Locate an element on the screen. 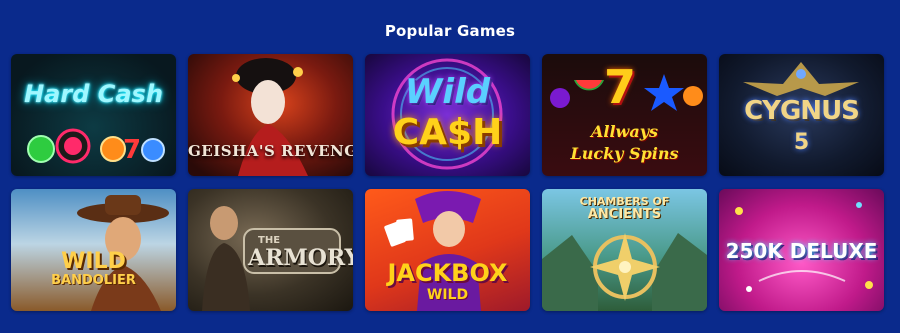 This screenshot has width=900, height=333. lucky-seven-symbol: 7 is located at coordinates (620, 87).